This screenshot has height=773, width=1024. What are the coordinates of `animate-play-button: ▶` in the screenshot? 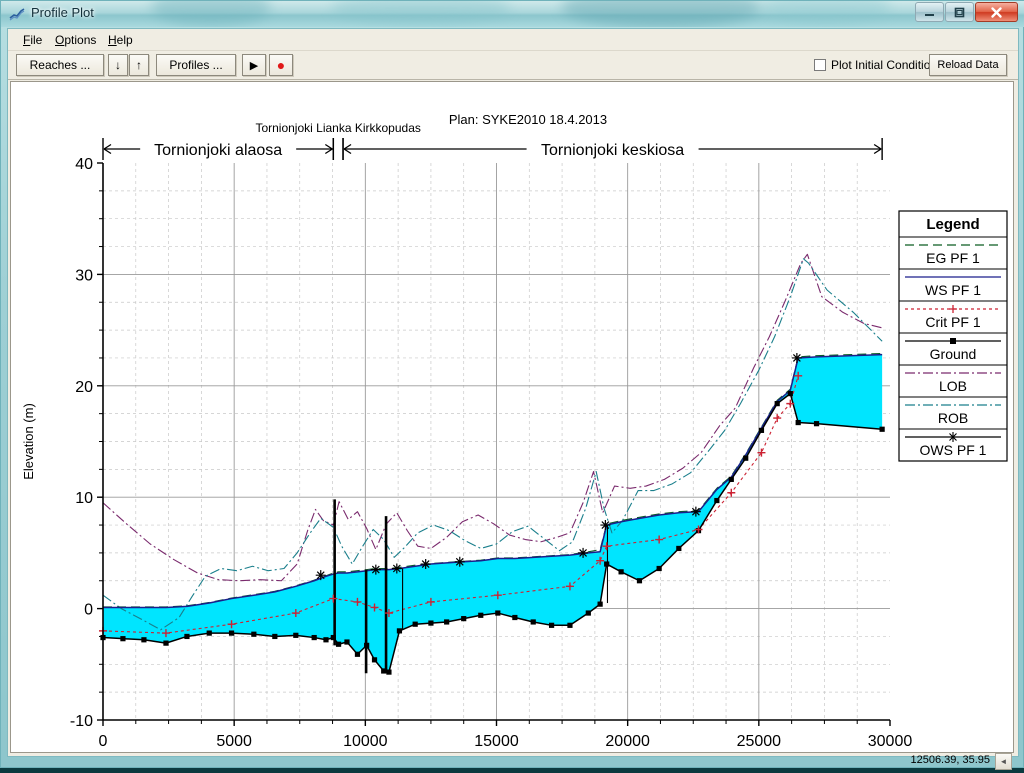 It's located at (254, 65).